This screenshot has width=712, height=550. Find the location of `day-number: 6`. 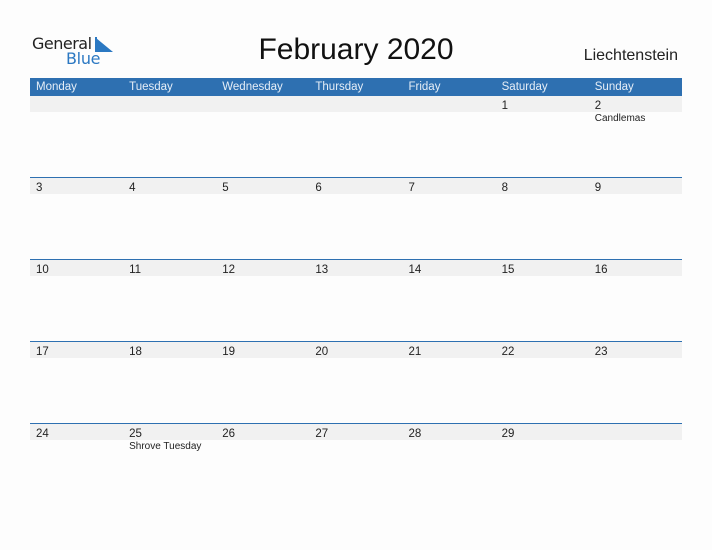

day-number: 6 is located at coordinates (318, 188).